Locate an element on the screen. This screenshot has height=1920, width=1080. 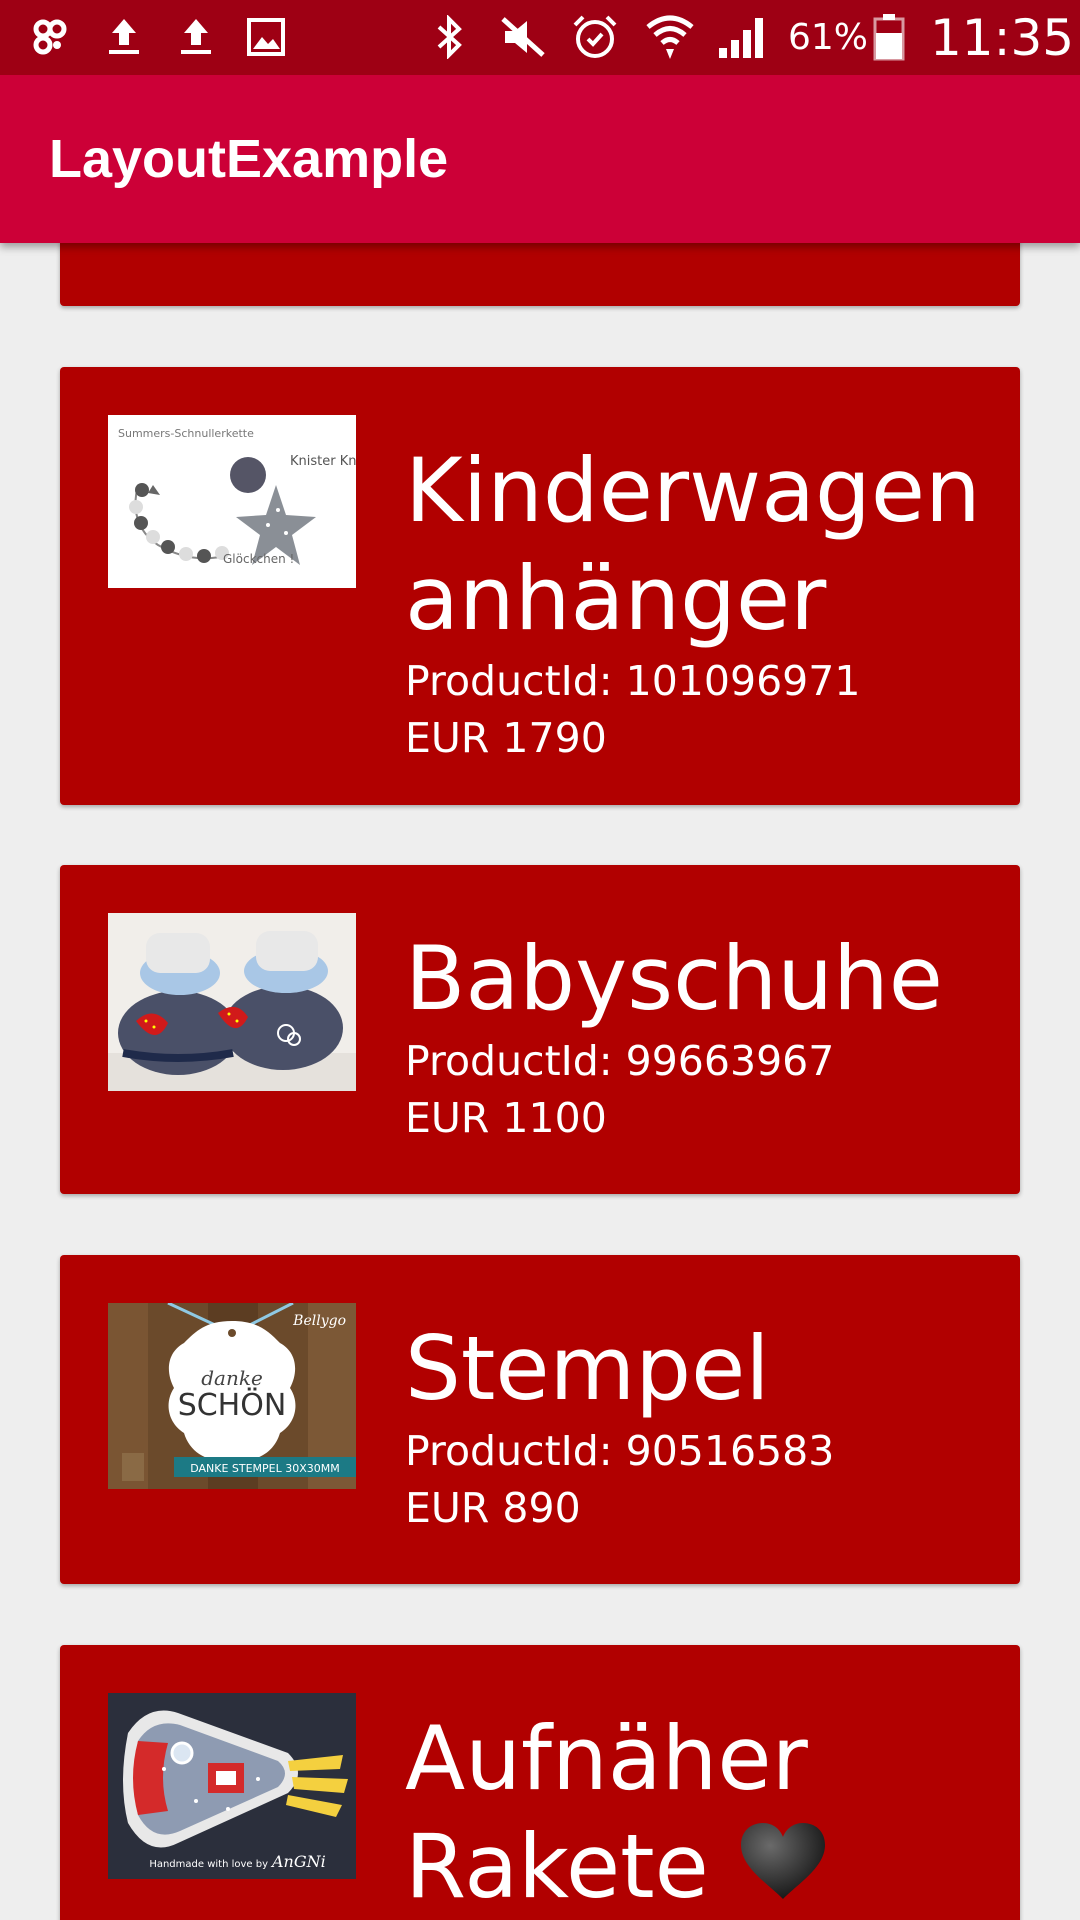
thumb-caption-right: Knister Knister !! is located at coordinates (323, 461).